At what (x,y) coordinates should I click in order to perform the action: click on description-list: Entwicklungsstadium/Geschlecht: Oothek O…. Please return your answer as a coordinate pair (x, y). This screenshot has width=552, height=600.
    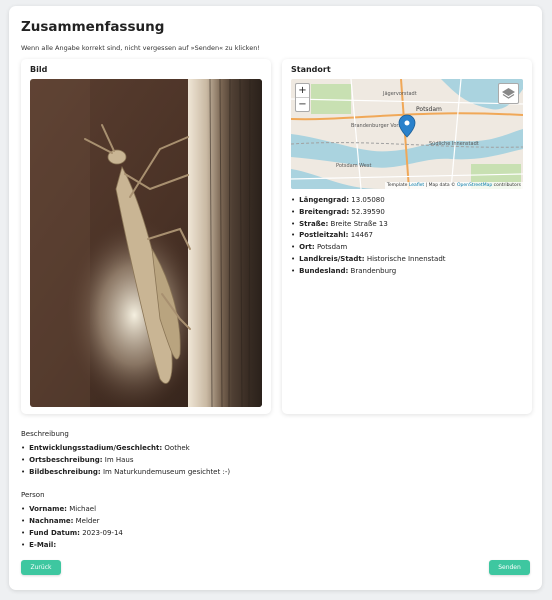
    Looking at the image, I should click on (125, 460).